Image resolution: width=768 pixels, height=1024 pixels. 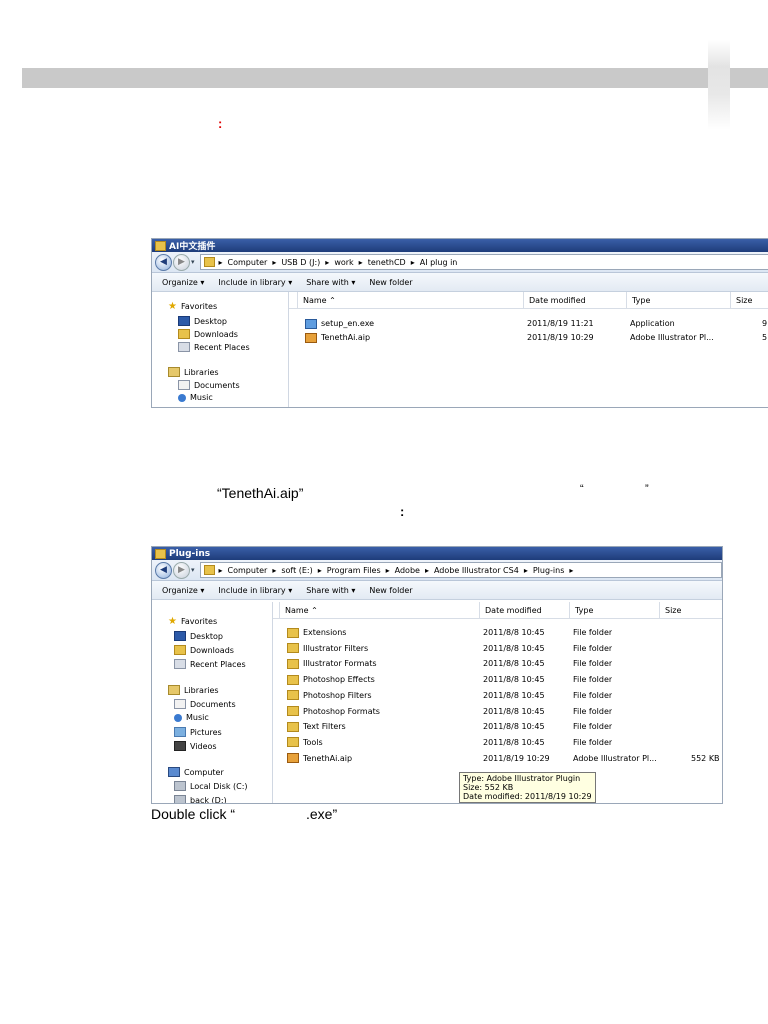 What do you see at coordinates (439, 262) in the screenshot?
I see `breadcrumb-item: AI plug in` at bounding box center [439, 262].